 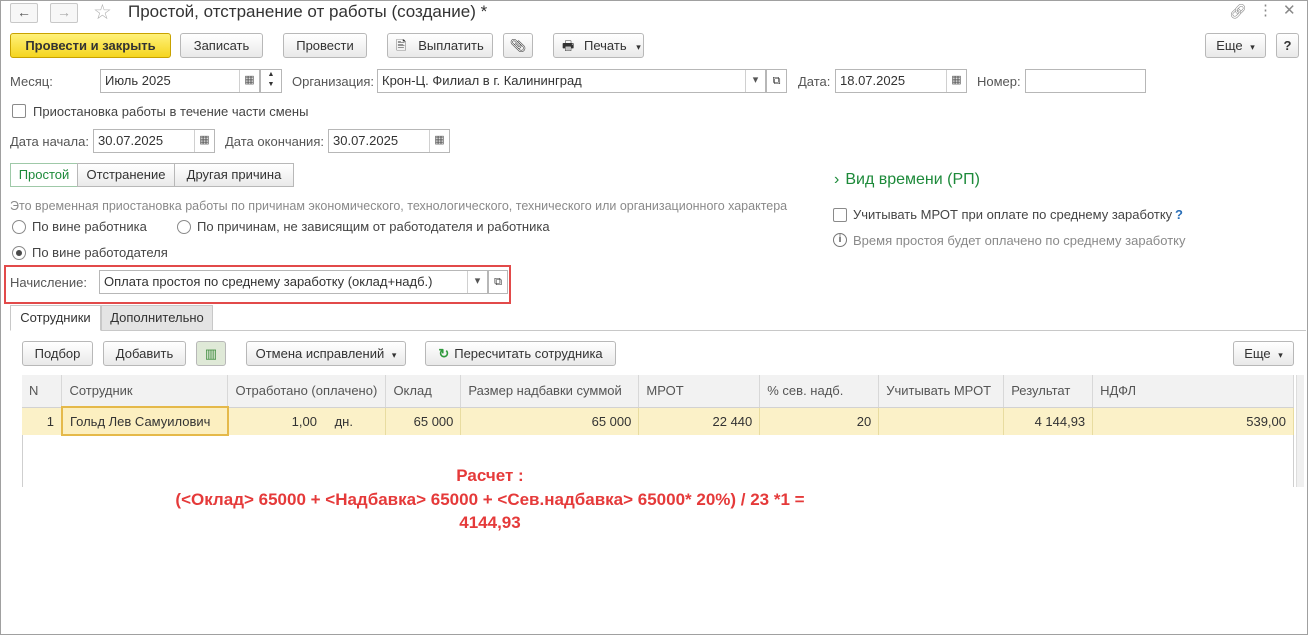 What do you see at coordinates (144, 421) in the screenshot?
I see `employee-cell: Гольд Лев Самуилович` at bounding box center [144, 421].